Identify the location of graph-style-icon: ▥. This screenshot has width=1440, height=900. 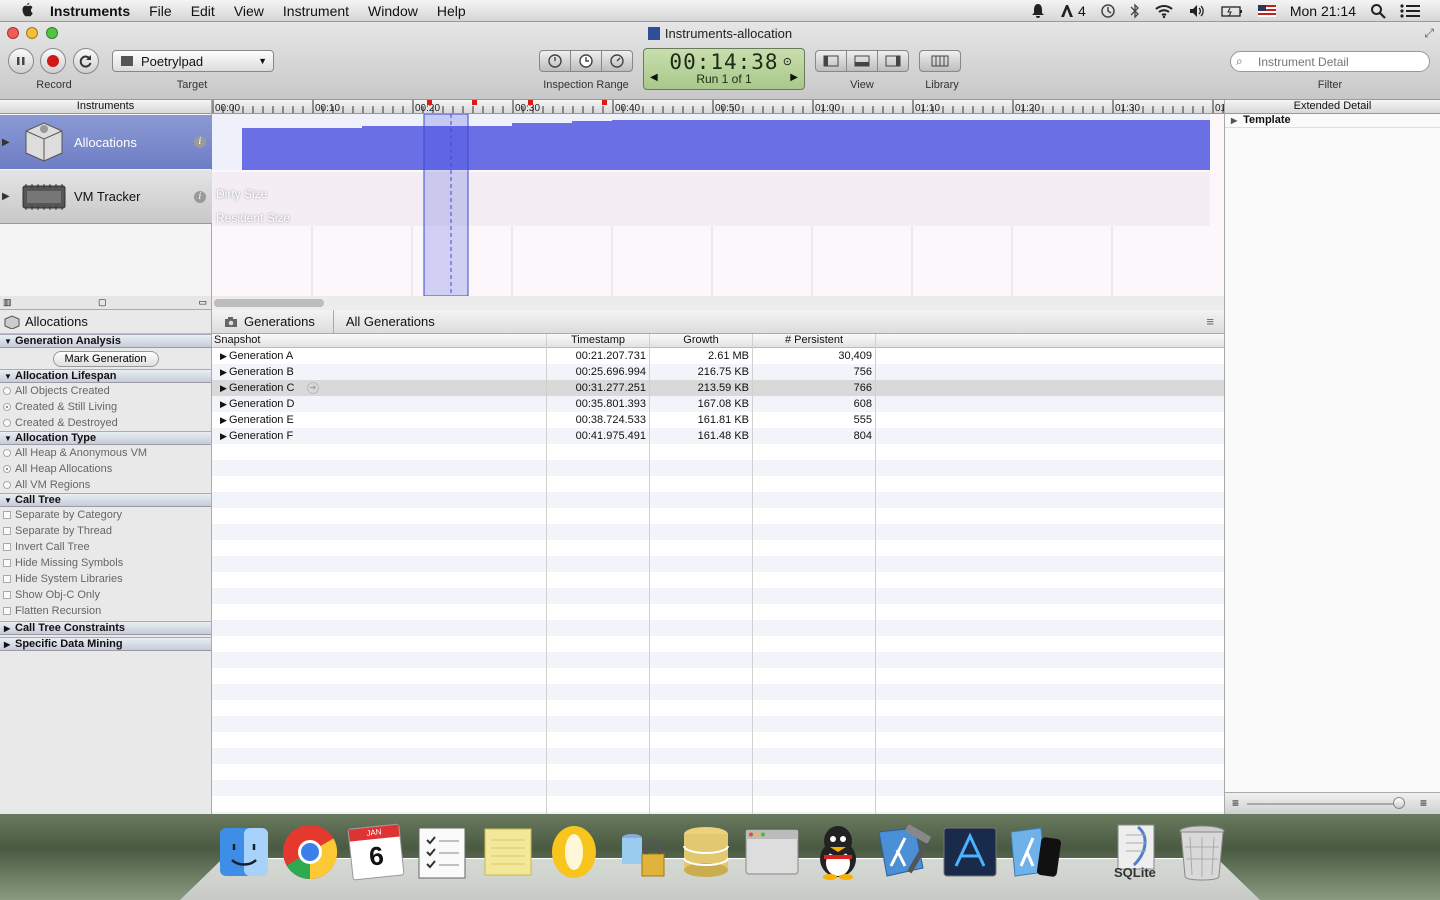
(7, 302).